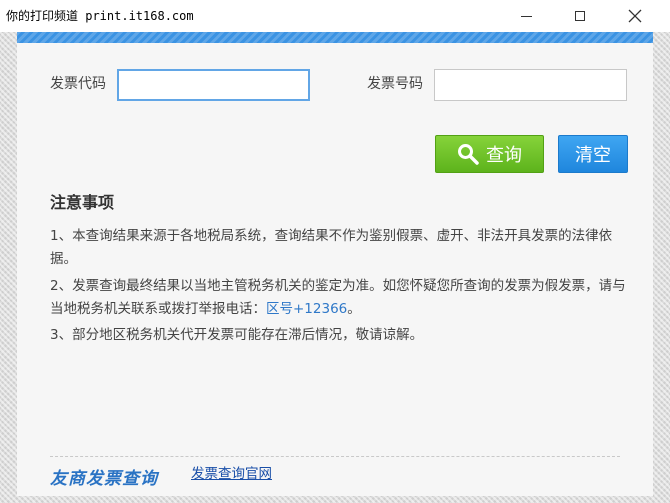 The width and height of the screenshot is (670, 503). I want to click on footer-divider, so click(335, 456).